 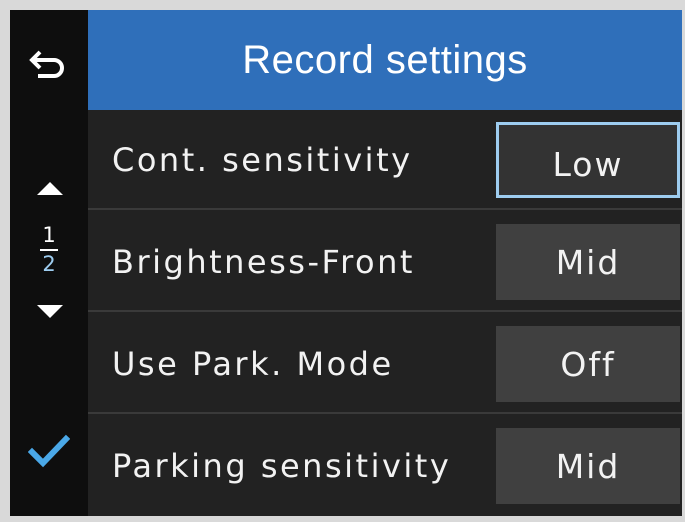 I want to click on page-title: Record settings, so click(x=385, y=59).